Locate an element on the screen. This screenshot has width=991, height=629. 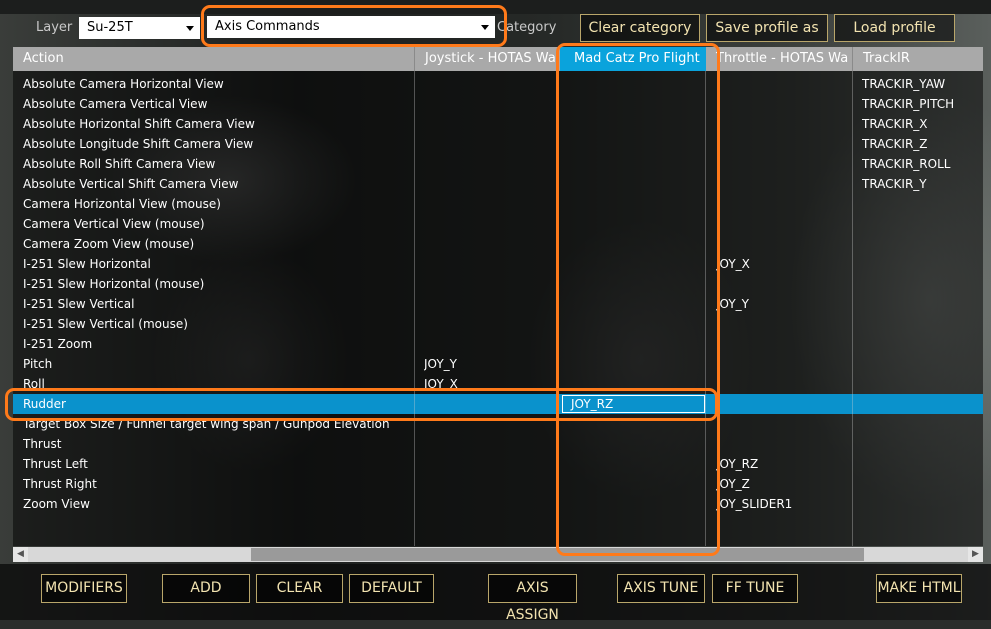
action-cell: I-251 Slew Horizontal is located at coordinates (220, 264).